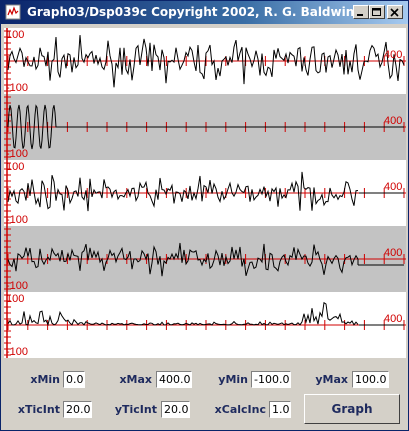 This screenshot has width=409, height=431. I want to click on xmax-label: xMax, so click(135, 379).